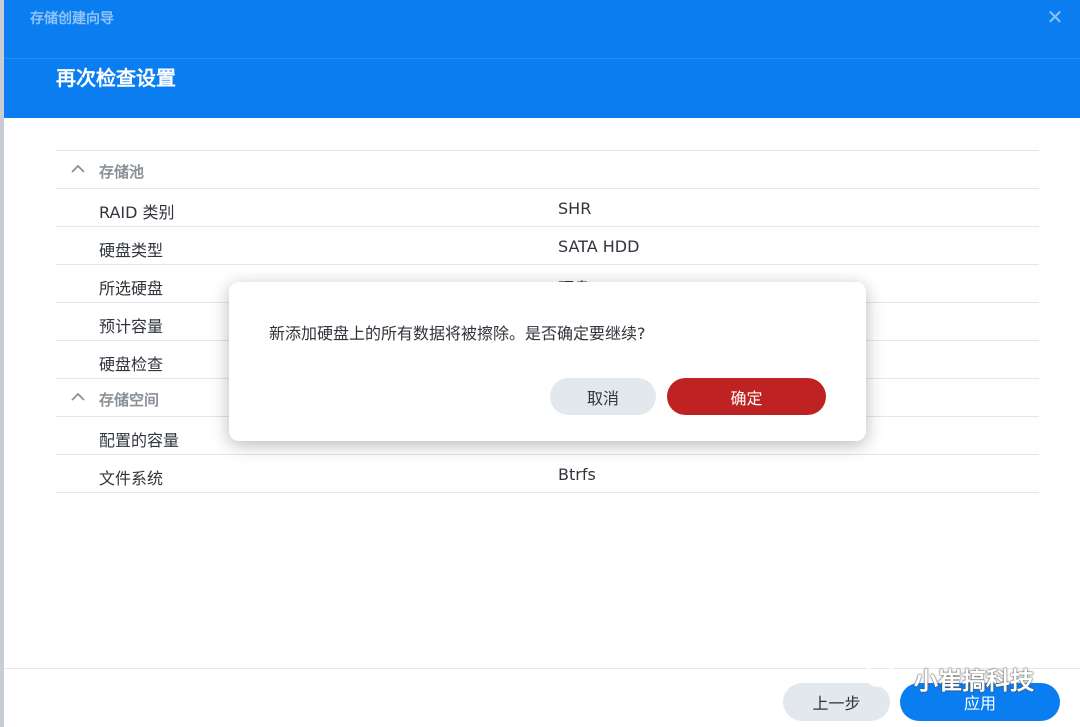 The image size is (1080, 727). What do you see at coordinates (131, 288) in the screenshot?
I see `row-key: 所选硬盘` at bounding box center [131, 288].